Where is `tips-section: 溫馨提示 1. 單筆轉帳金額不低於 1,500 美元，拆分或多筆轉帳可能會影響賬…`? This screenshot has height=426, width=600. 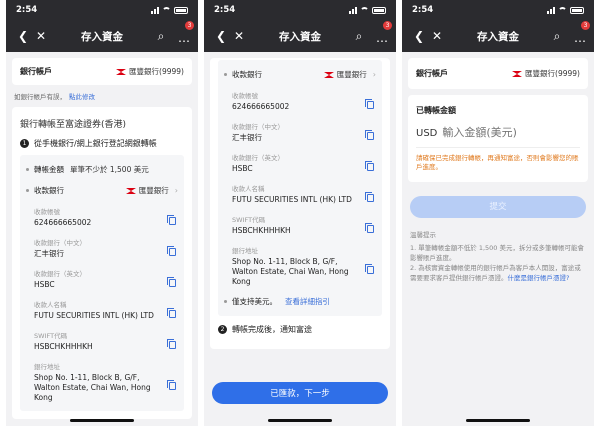 tips-section: 溫馨提示 1. 單筆轉帳金額不低於 1,500 美元，拆分或多筆轉帳可能會影響賬… is located at coordinates (498, 256).